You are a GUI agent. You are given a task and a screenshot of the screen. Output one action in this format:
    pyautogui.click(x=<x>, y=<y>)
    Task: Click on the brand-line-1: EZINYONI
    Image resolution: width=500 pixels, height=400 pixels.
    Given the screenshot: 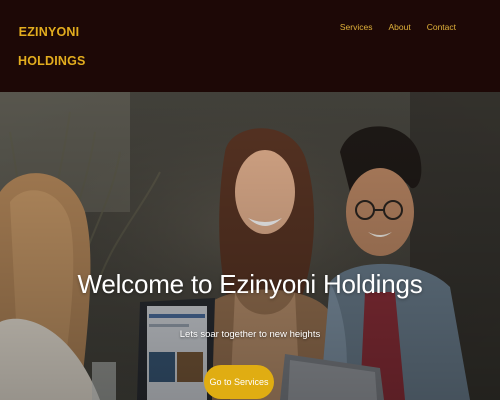 What is the action you would take?
    pyautogui.click(x=49, y=32)
    